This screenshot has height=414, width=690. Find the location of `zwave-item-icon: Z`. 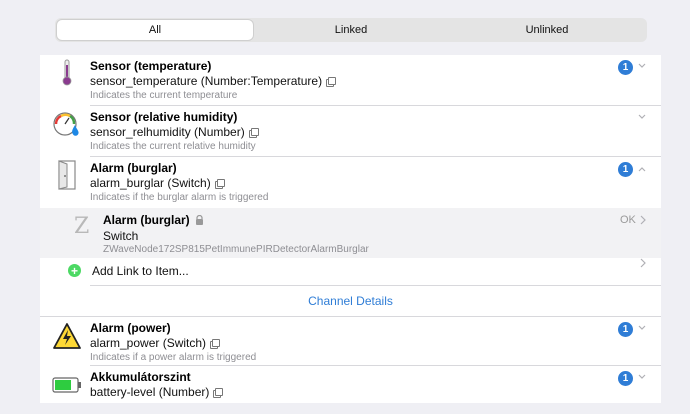

zwave-item-icon: Z is located at coordinates (82, 226).